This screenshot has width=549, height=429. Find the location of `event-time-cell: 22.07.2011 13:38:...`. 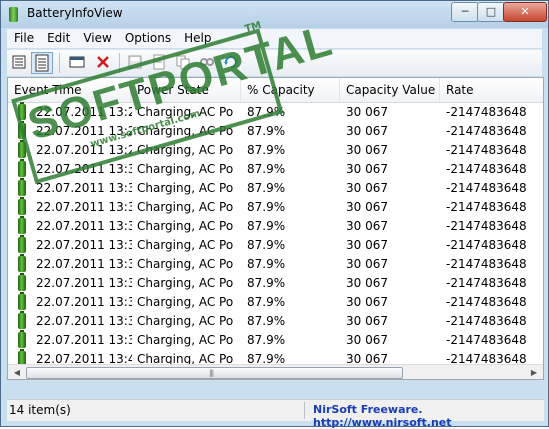

event-time-cell: 22.07.2011 13:38:... is located at coordinates (84, 321).